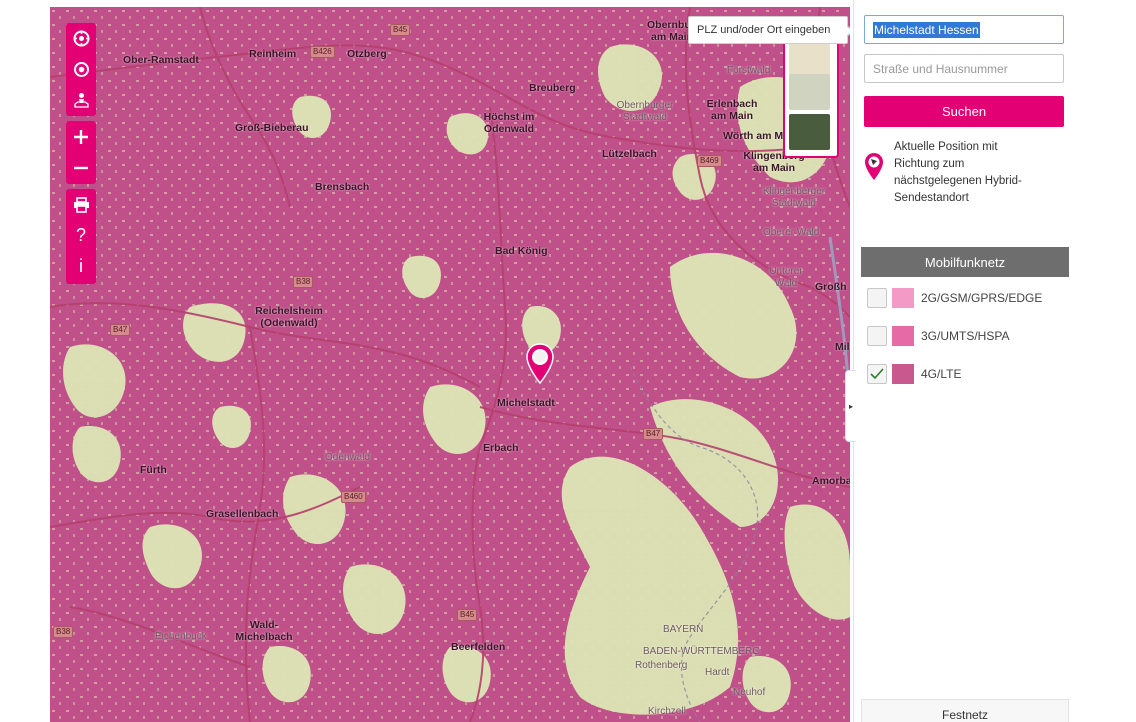 Image resolution: width=1136 pixels, height=722 pixels. What do you see at coordinates (709, 161) in the screenshot?
I see `road-shield: B469` at bounding box center [709, 161].